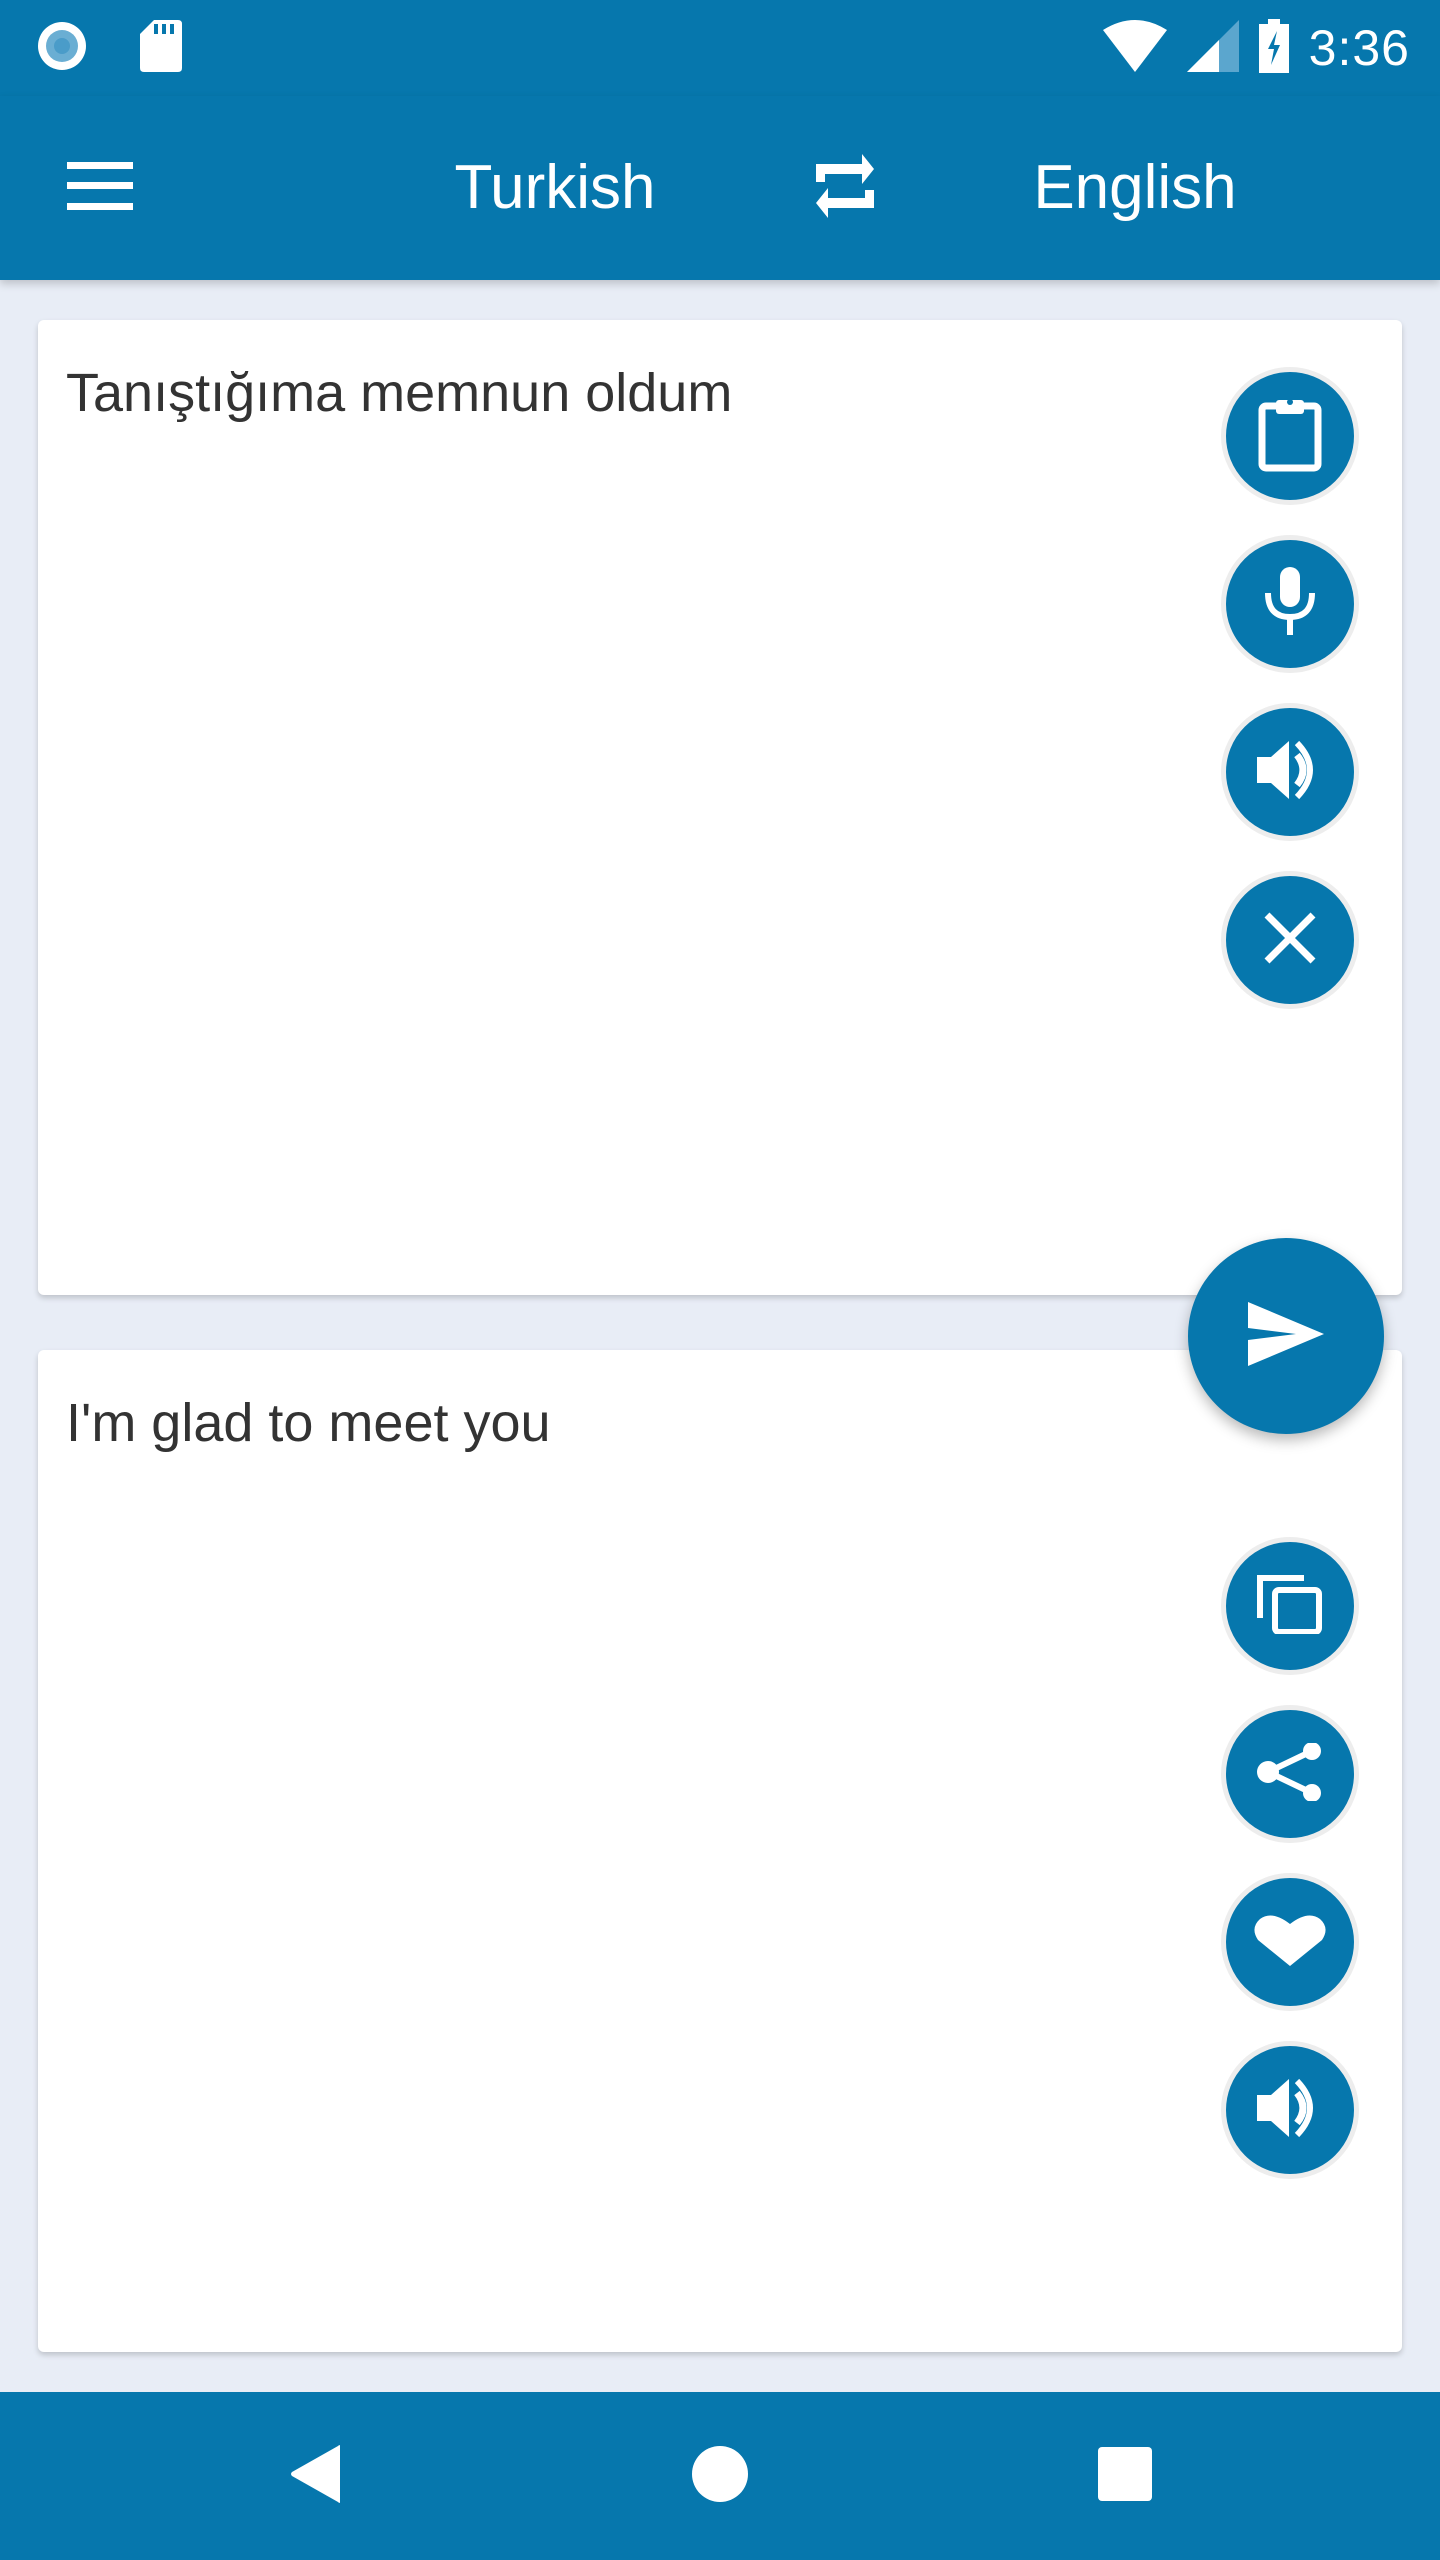 The width and height of the screenshot is (1440, 2560). I want to click on speak-source-button, so click(1290, 772).